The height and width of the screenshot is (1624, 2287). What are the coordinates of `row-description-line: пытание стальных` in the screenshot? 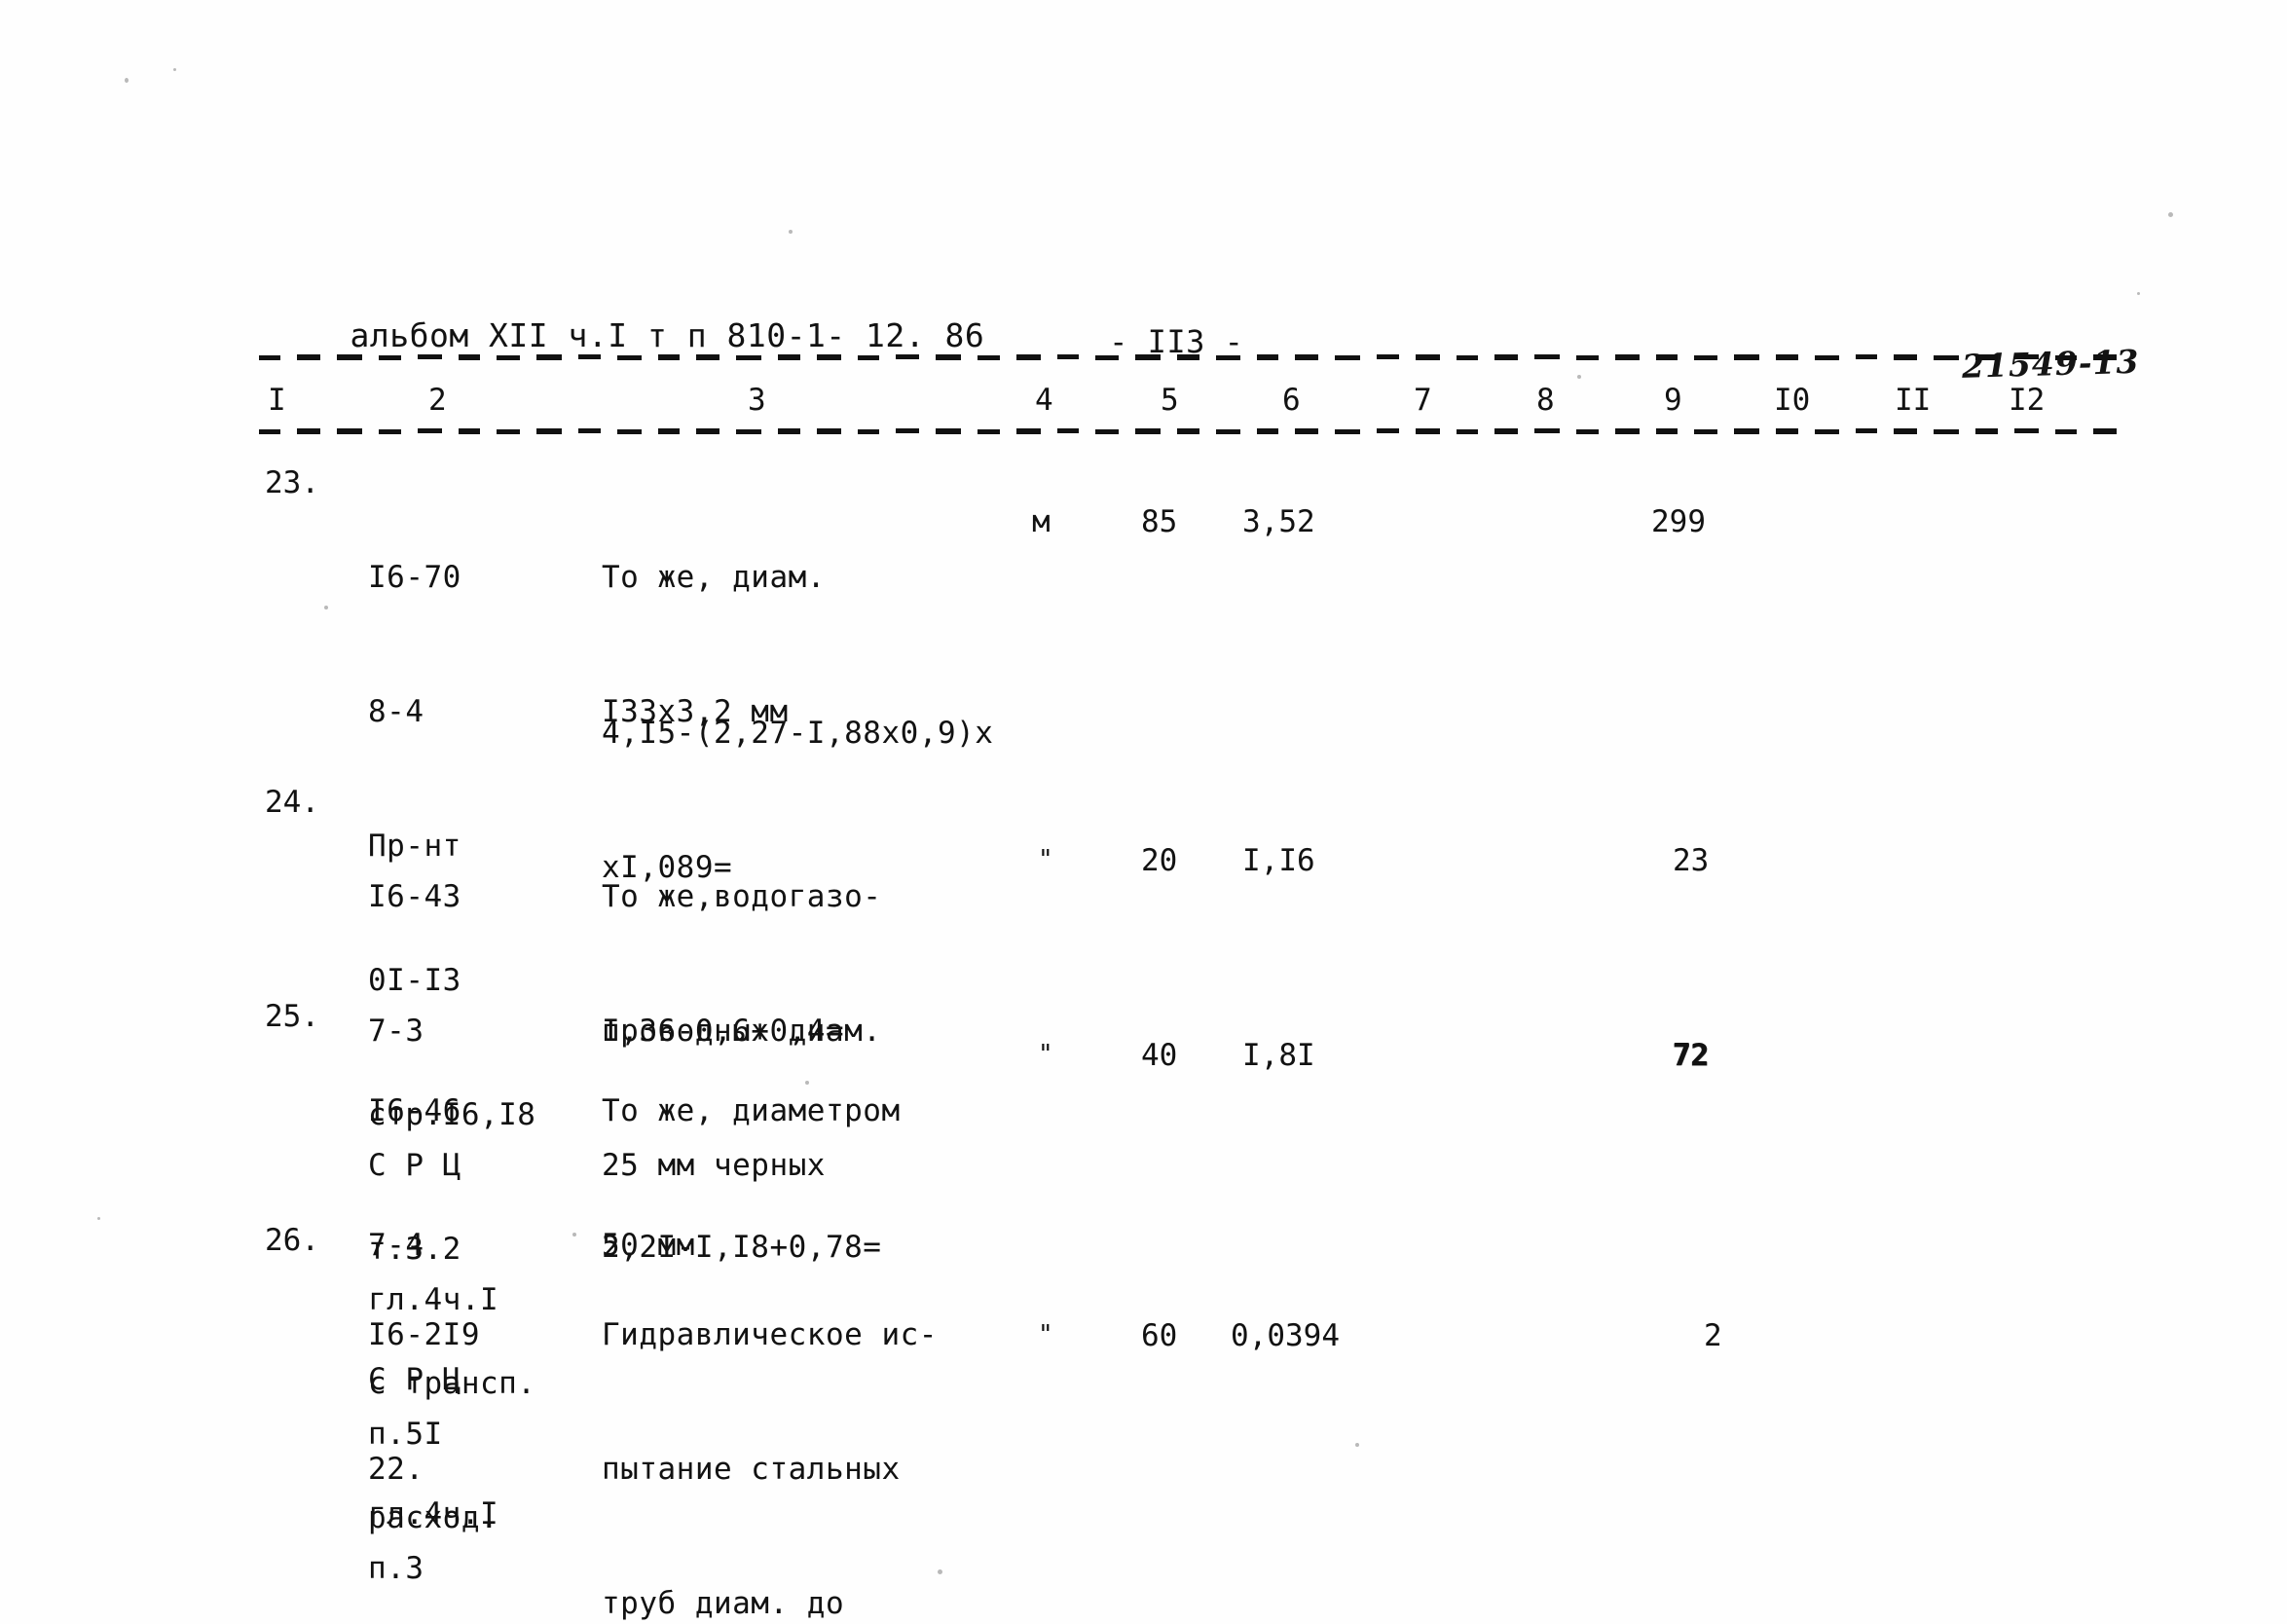 It's located at (751, 1469).